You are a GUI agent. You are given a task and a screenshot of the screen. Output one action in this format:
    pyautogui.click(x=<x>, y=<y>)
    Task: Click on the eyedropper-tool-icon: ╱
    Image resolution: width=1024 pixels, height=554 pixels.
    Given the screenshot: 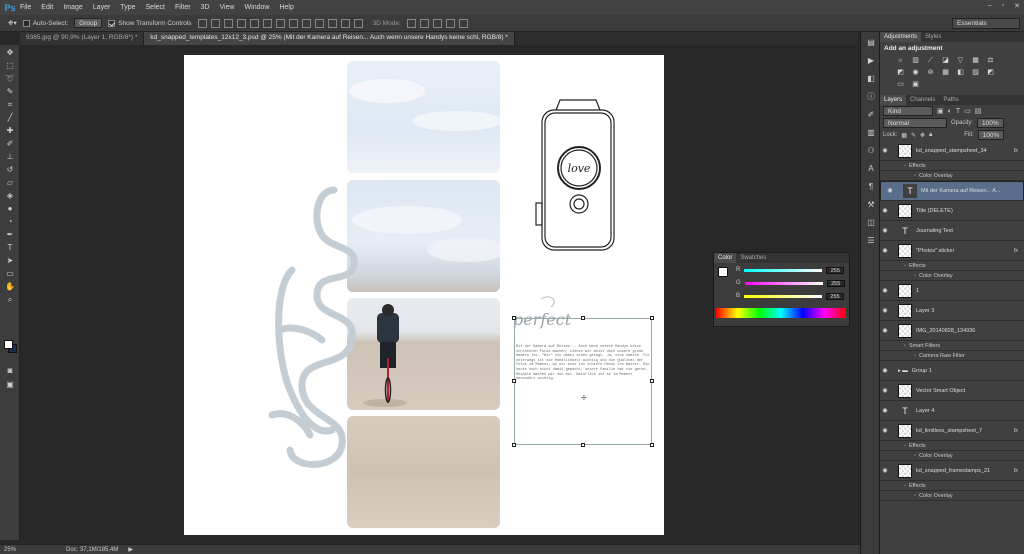 What is the action you would take?
    pyautogui.click(x=10, y=118)
    